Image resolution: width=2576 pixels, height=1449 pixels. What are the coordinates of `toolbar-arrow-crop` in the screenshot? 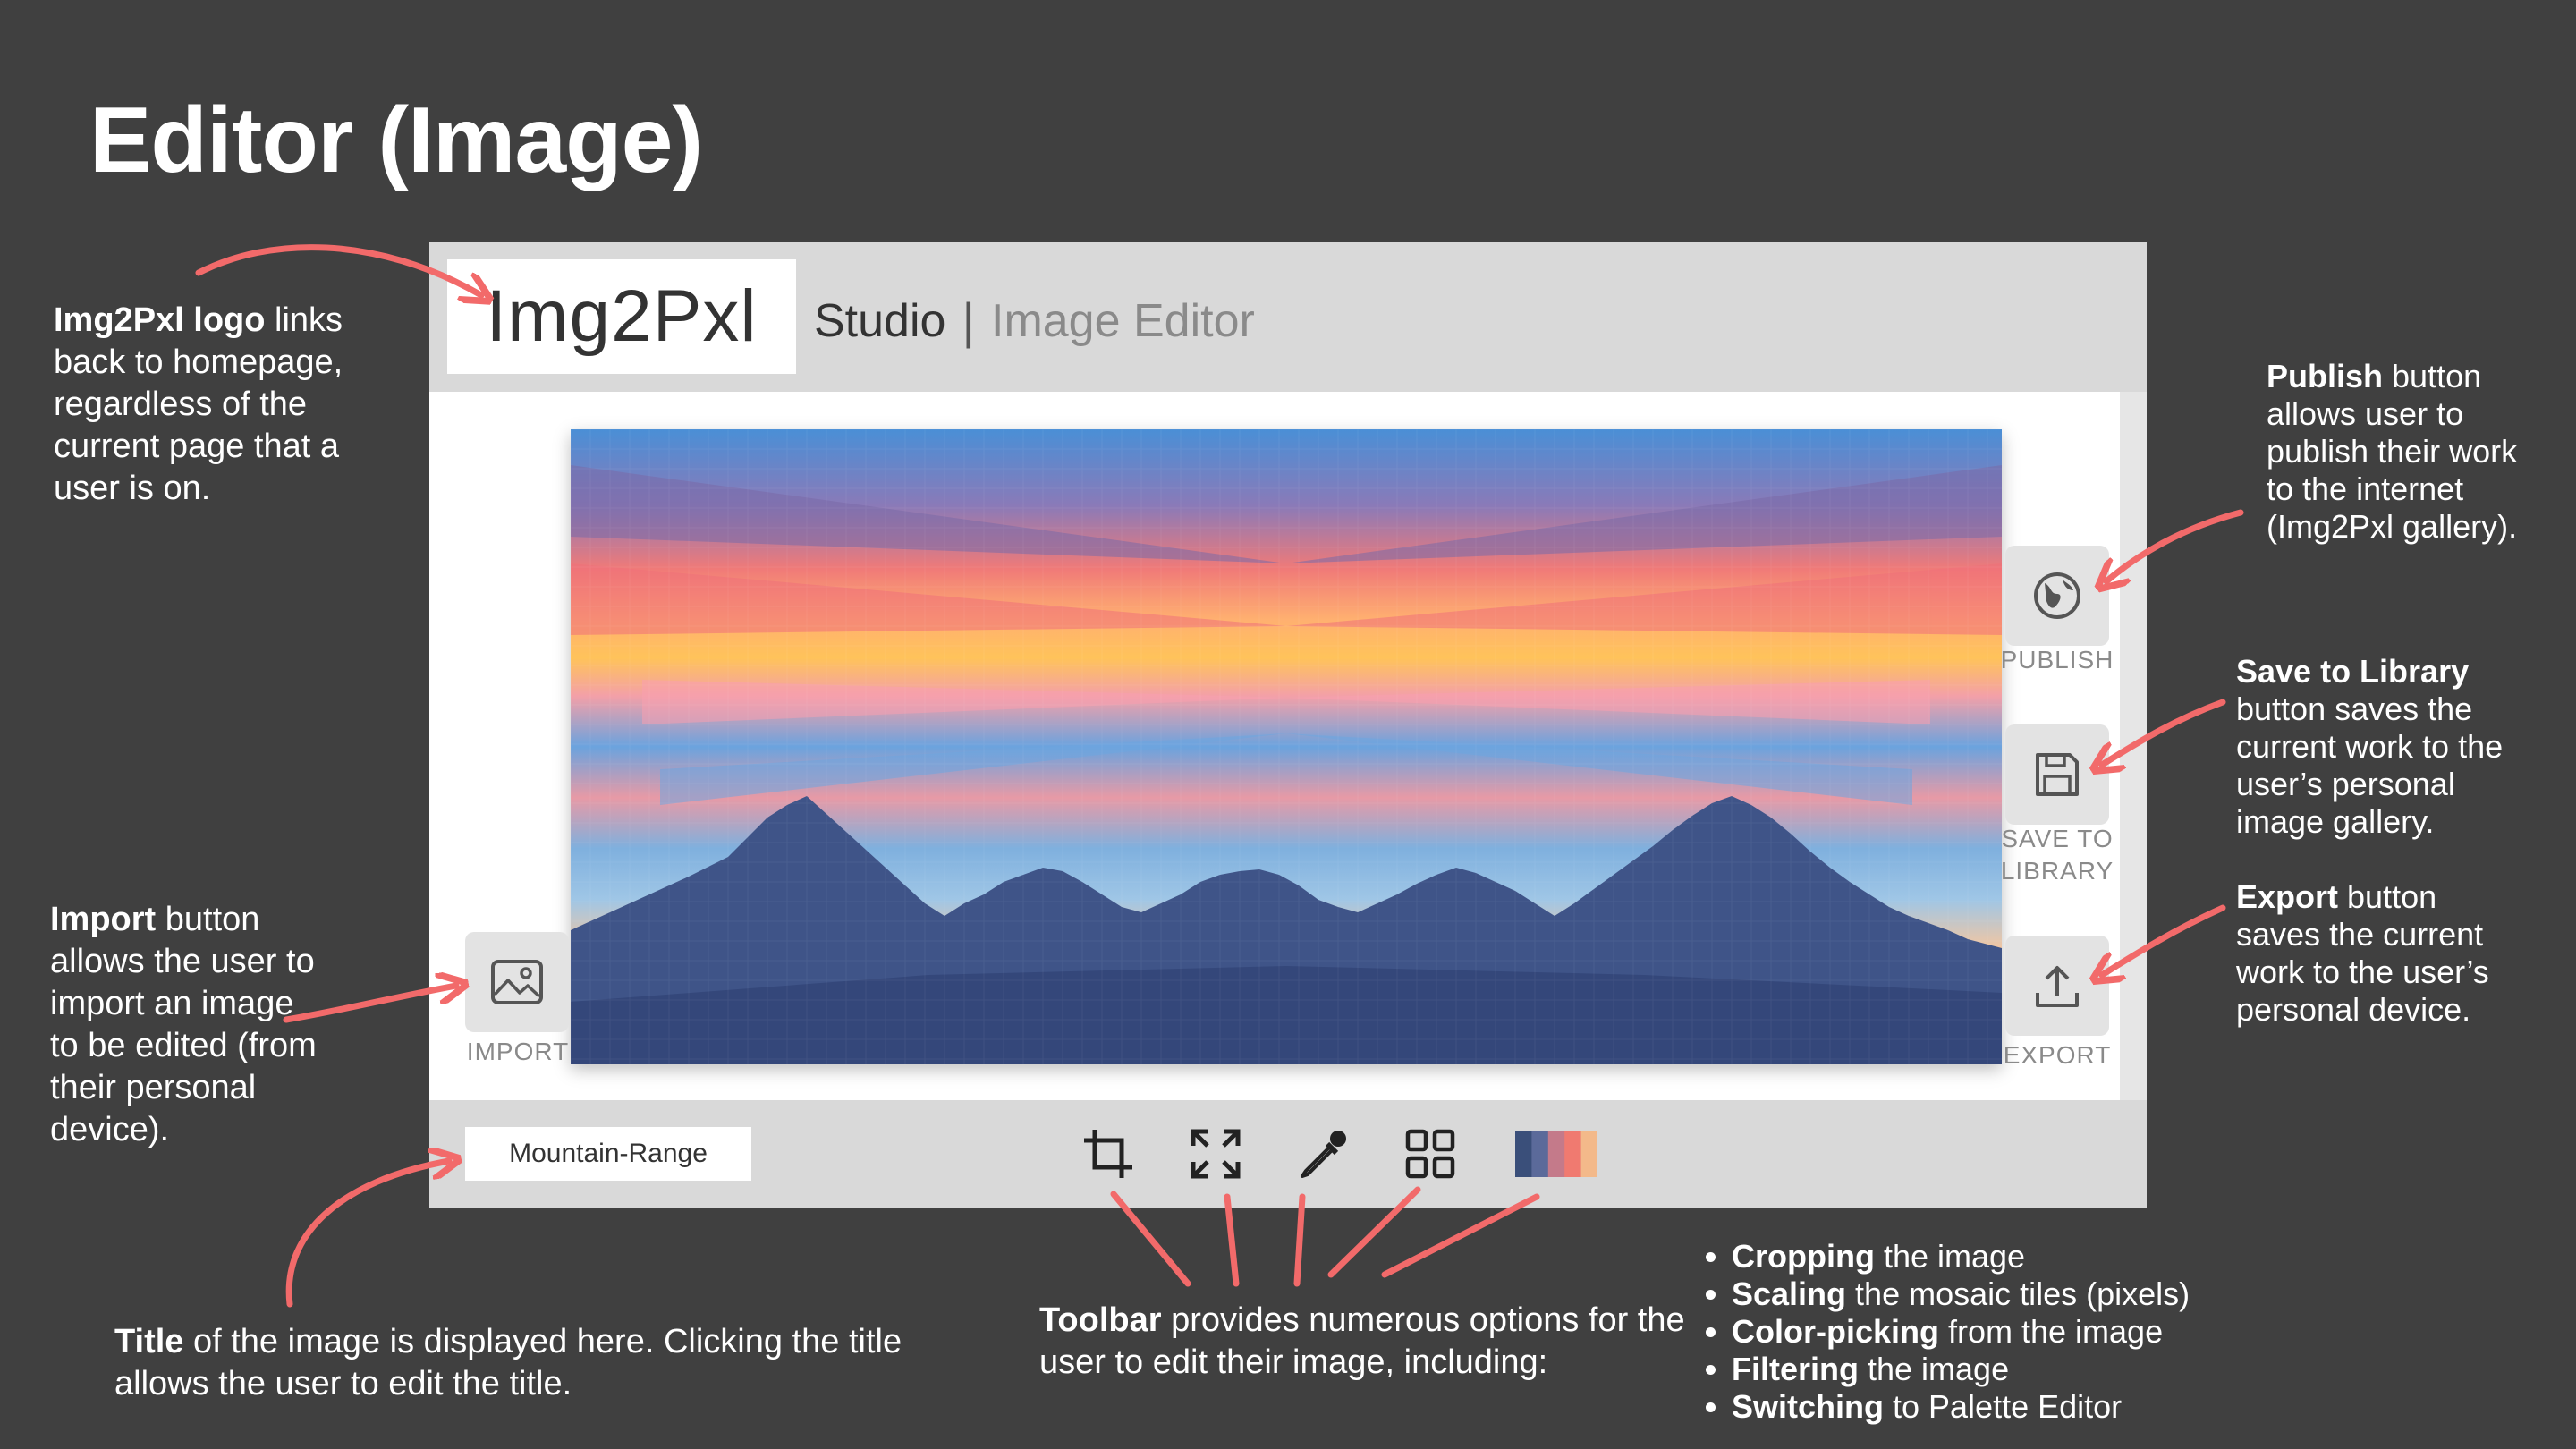 It's located at (1150, 1239).